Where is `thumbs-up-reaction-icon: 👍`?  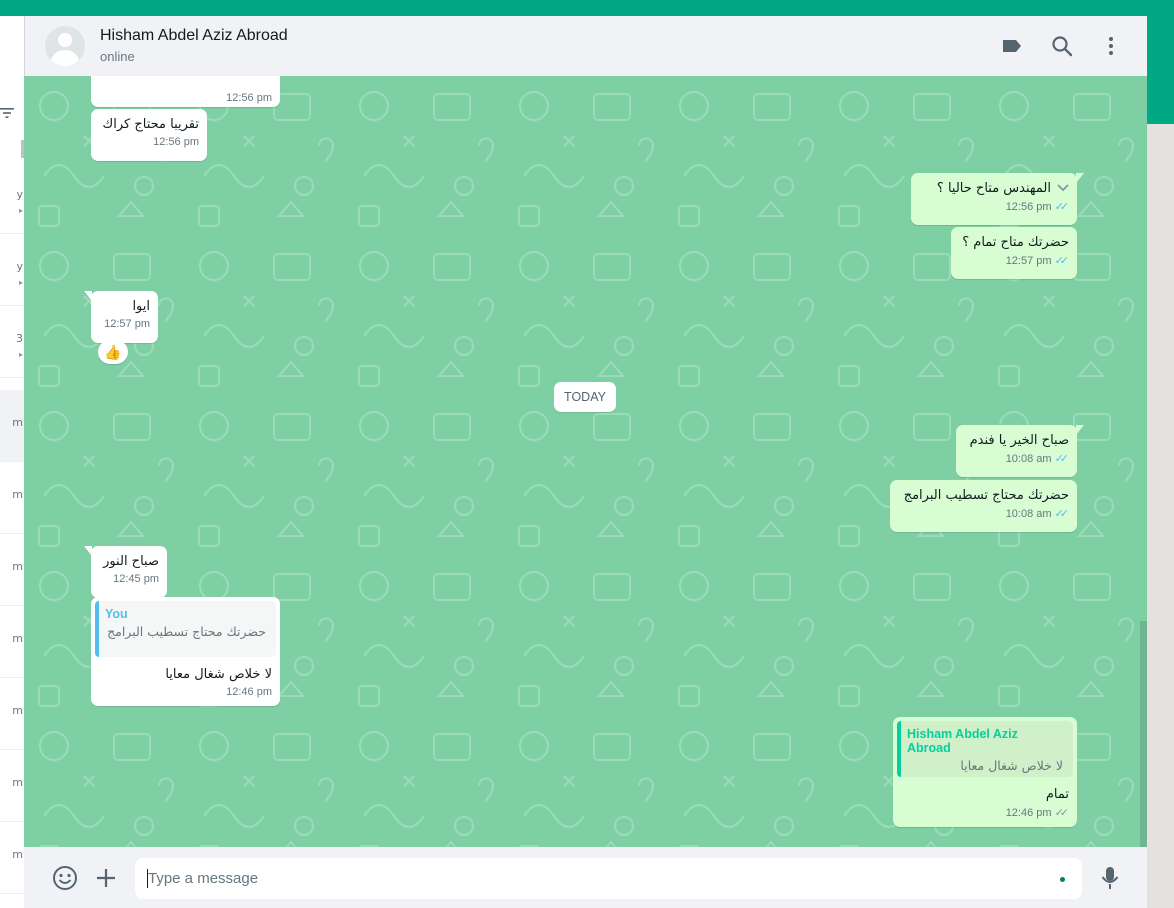
thumbs-up-reaction-icon: 👍 is located at coordinates (113, 352).